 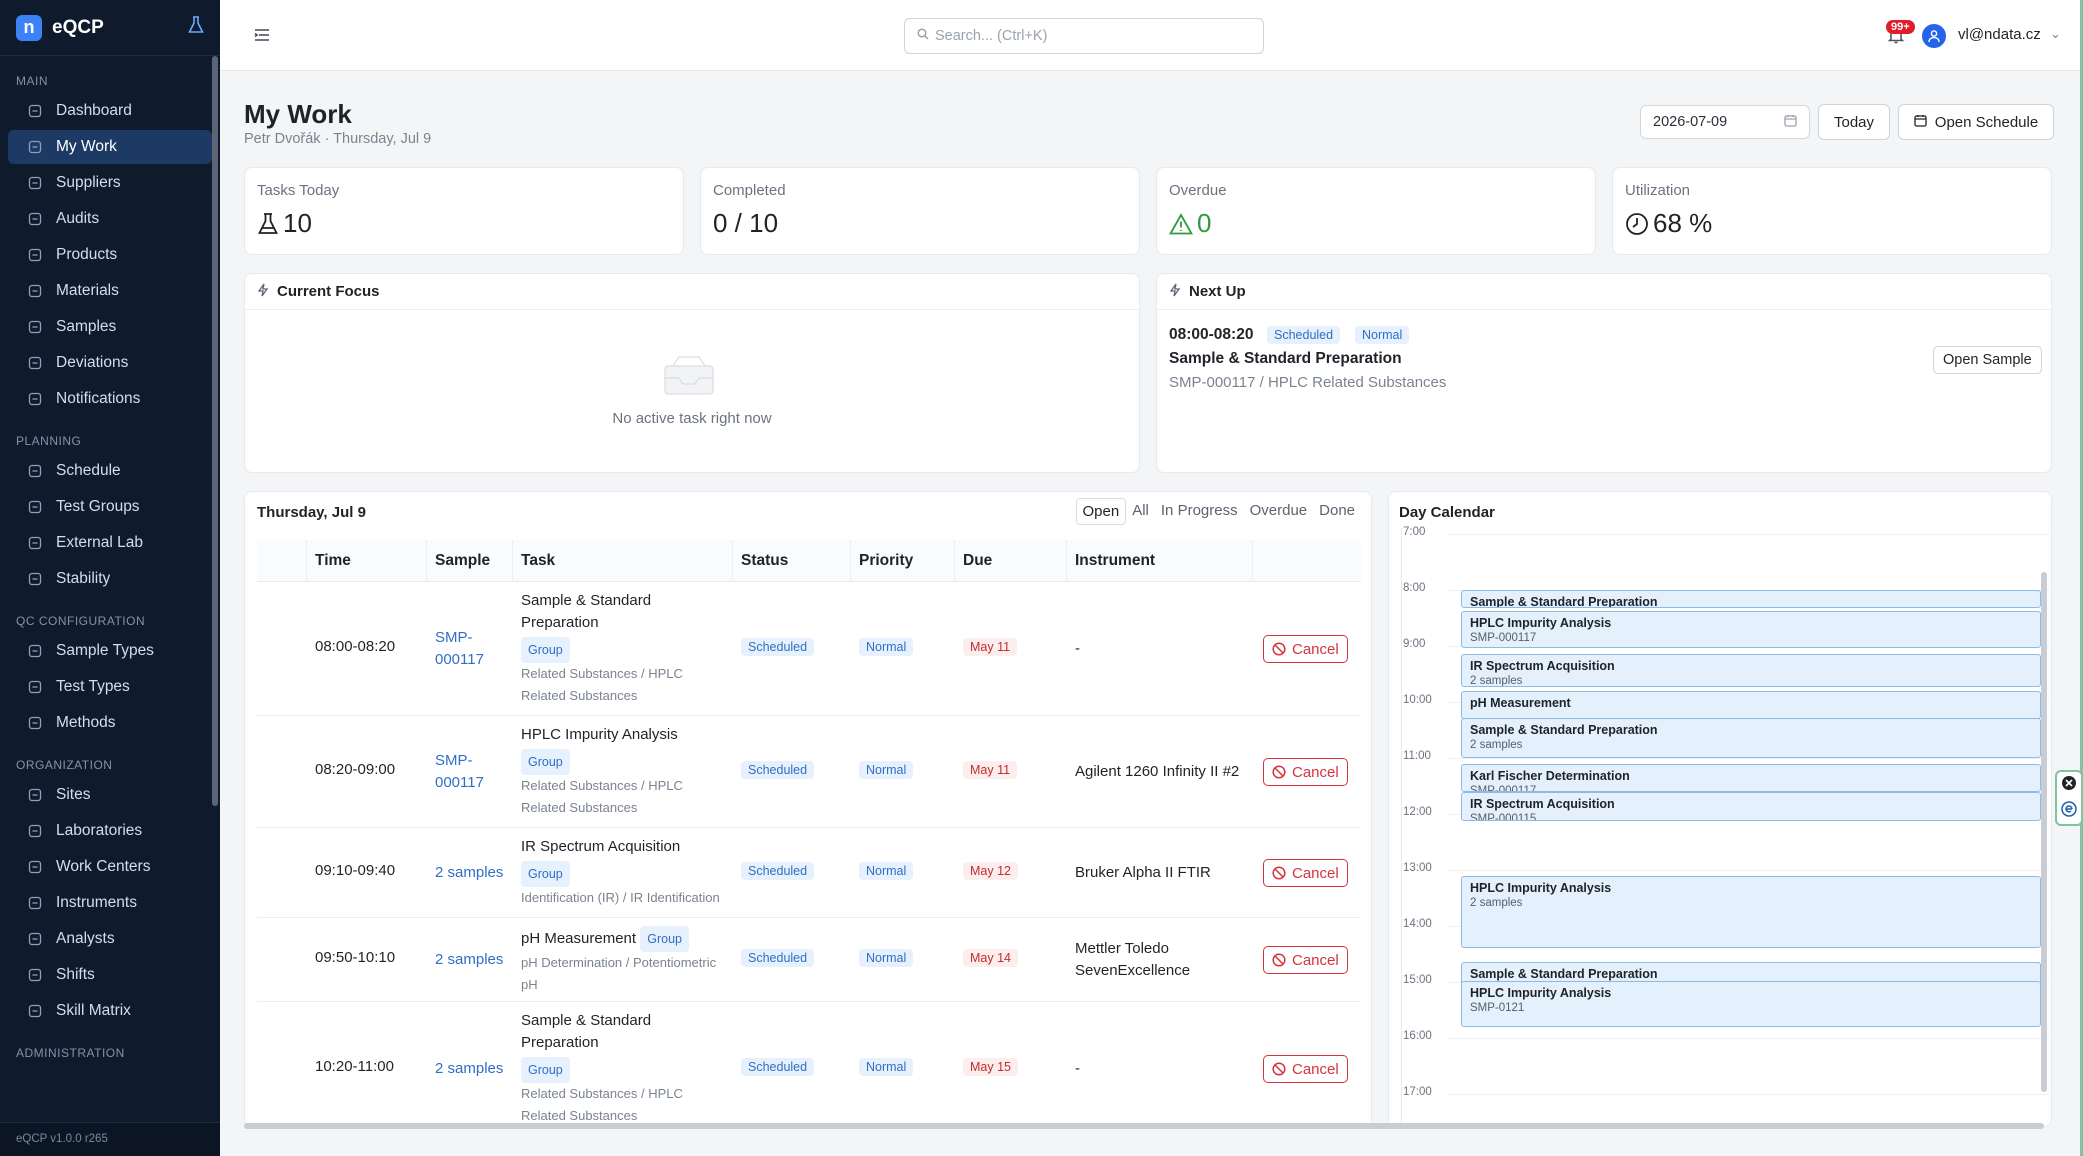 What do you see at coordinates (692, 418) in the screenshot?
I see `empty-state-text: No active task right now` at bounding box center [692, 418].